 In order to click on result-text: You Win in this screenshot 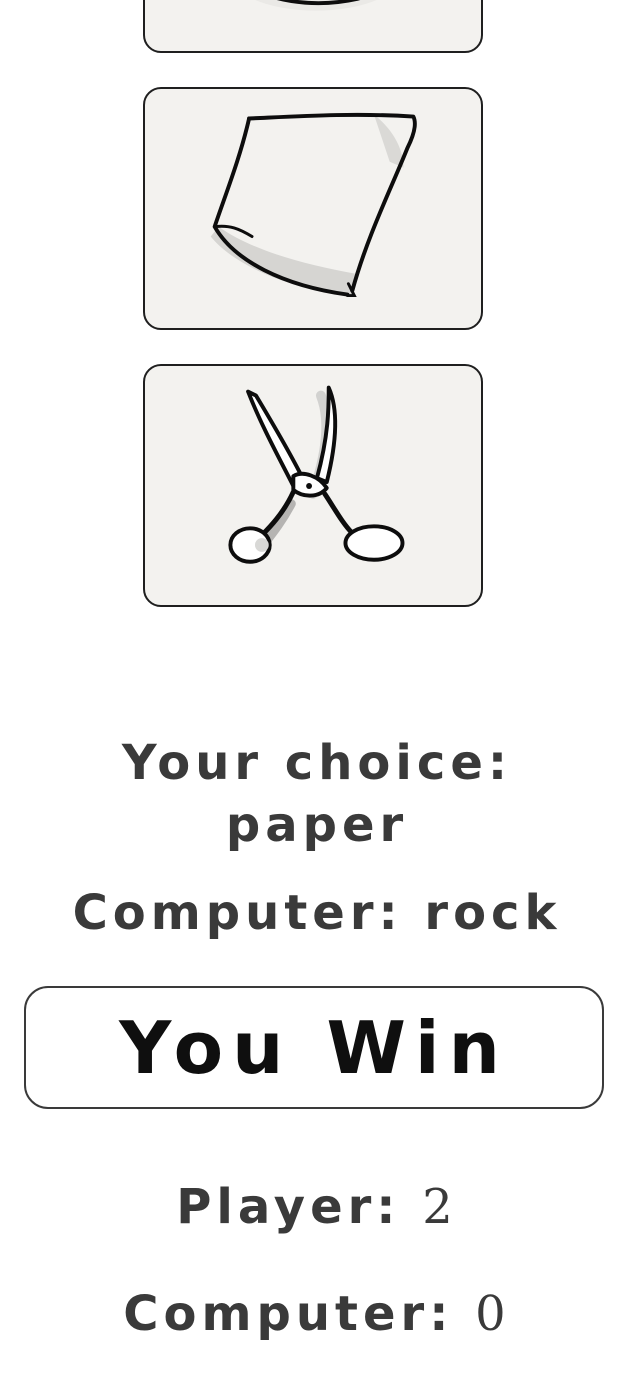, I will do `click(314, 1047)`.